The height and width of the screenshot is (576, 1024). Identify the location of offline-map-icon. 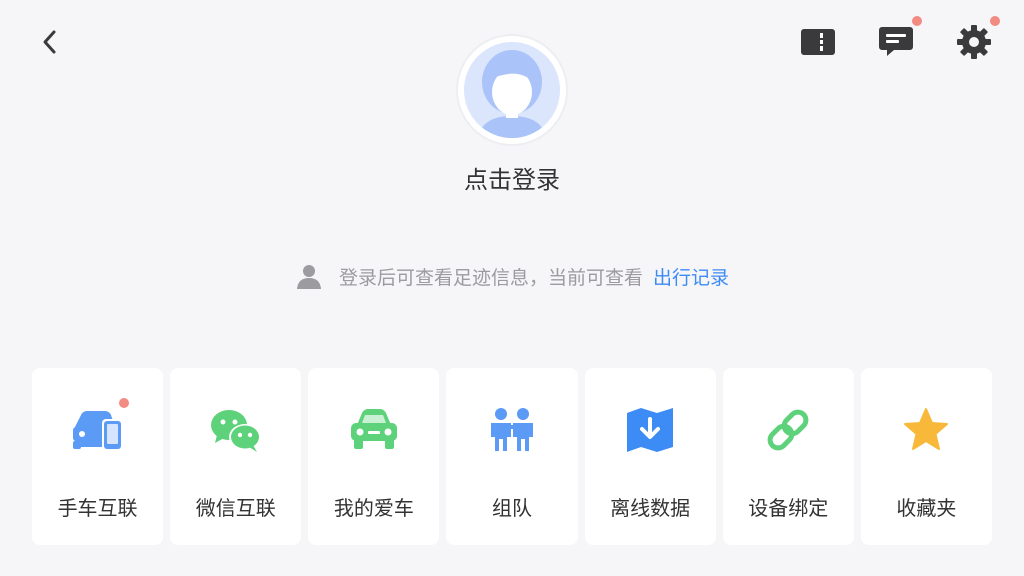
(650, 430).